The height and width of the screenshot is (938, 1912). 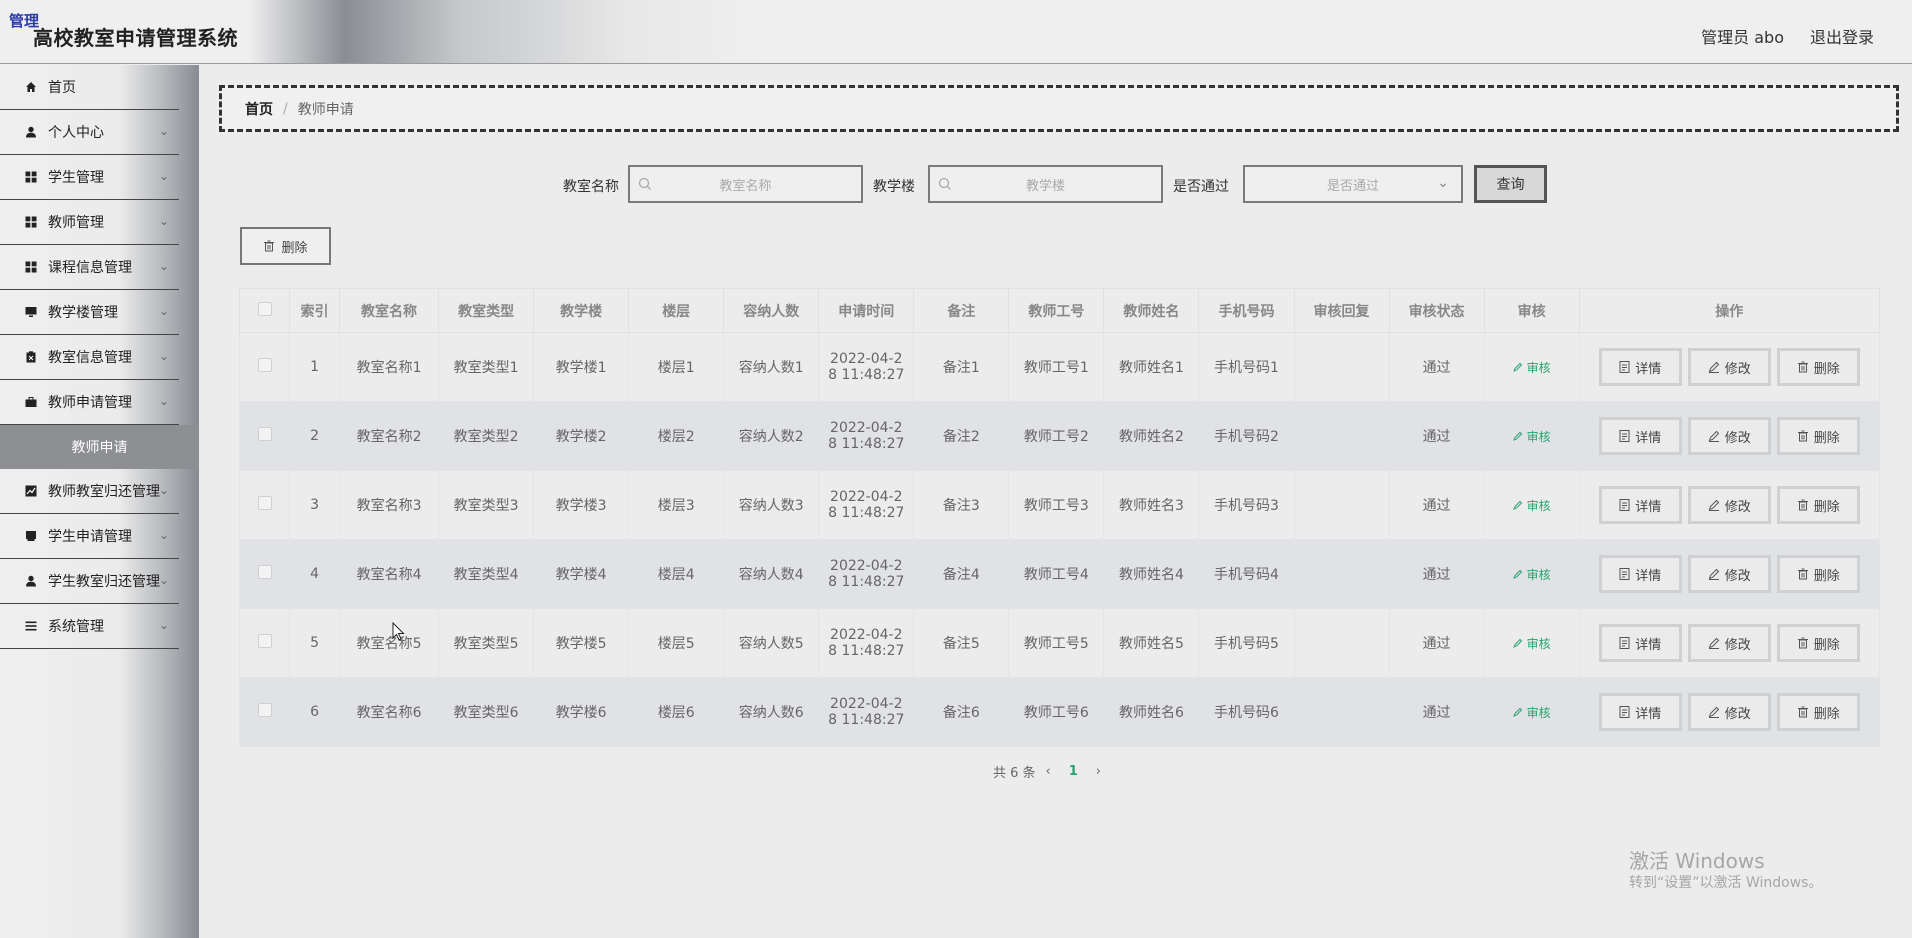 I want to click on pen-icon, so click(x=1519, y=368).